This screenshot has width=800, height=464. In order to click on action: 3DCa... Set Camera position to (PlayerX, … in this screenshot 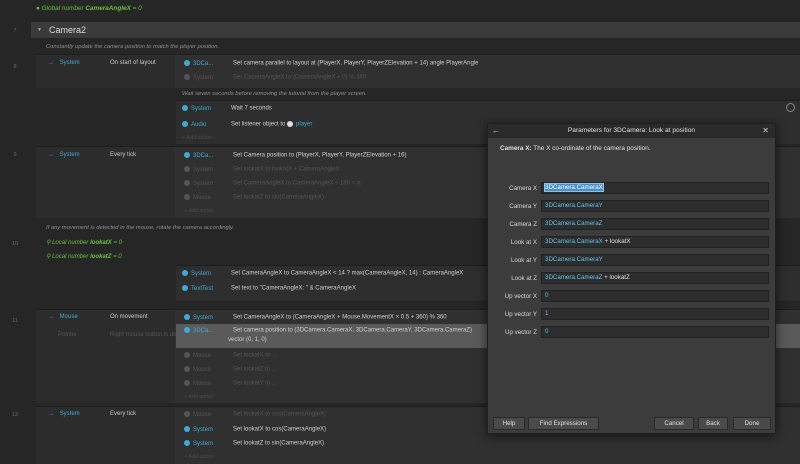, I will do `click(295, 155)`.